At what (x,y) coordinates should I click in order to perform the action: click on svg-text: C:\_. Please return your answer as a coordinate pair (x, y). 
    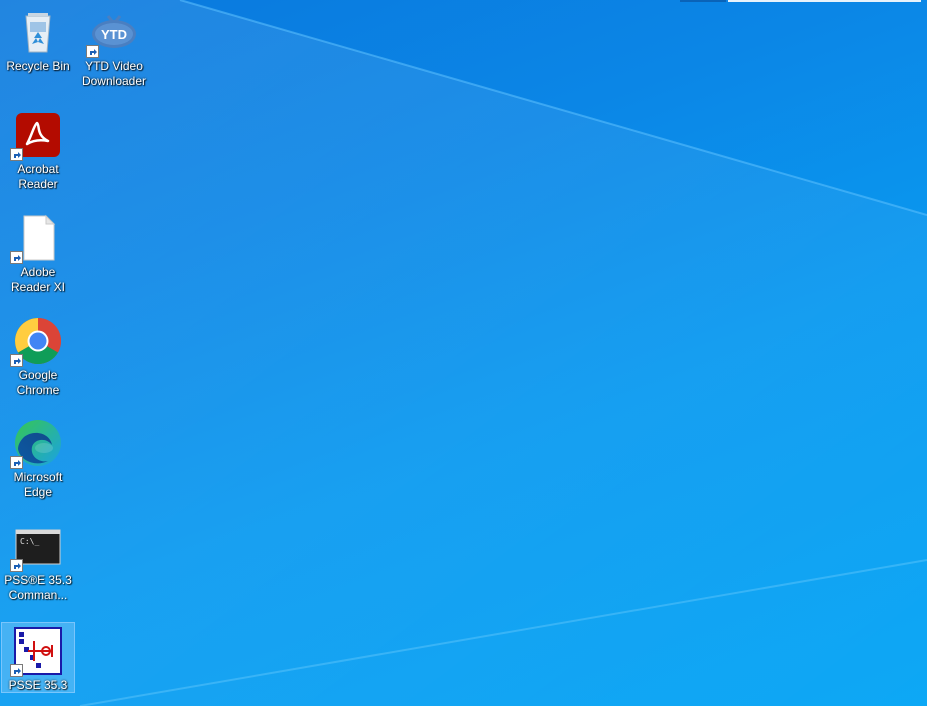
    Looking at the image, I should click on (29, 541).